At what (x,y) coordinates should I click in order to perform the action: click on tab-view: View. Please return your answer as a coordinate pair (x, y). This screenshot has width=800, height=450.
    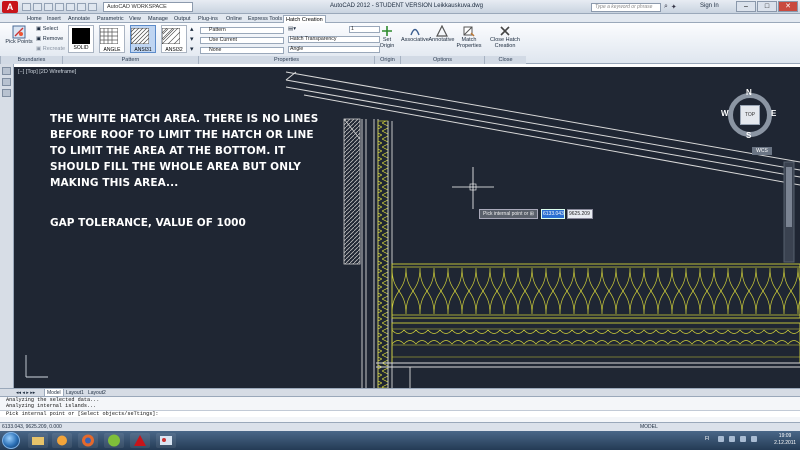
    Looking at the image, I should click on (135, 19).